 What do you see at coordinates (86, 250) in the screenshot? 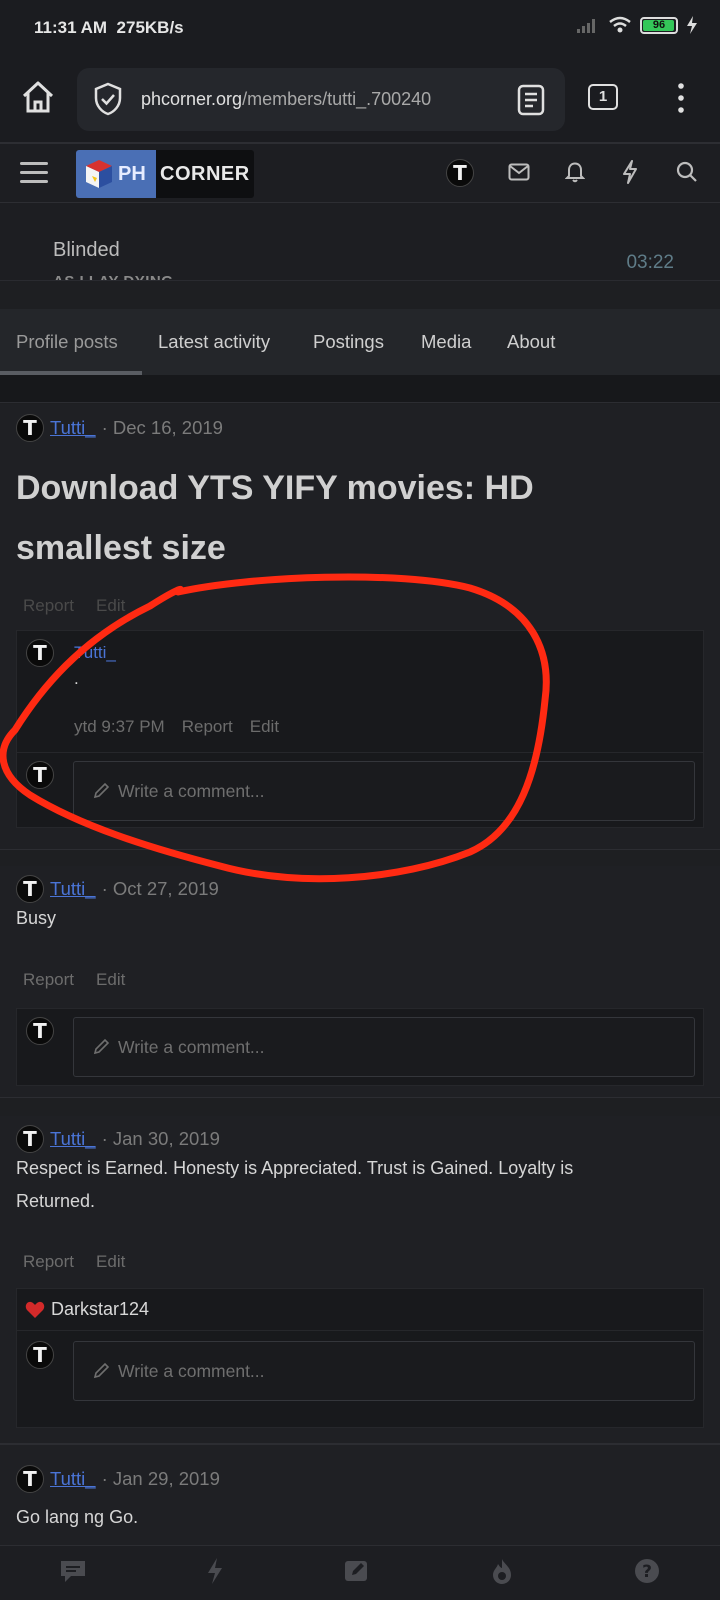
I see `media-title: Blinded` at bounding box center [86, 250].